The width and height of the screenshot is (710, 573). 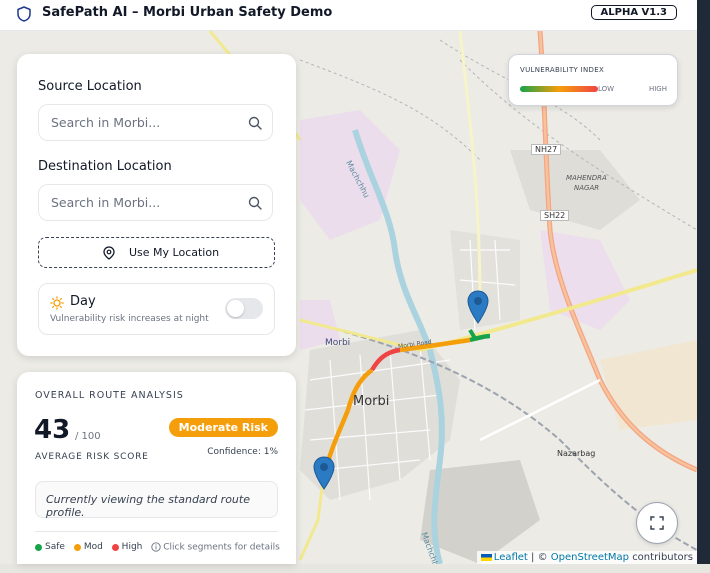 What do you see at coordinates (146, 122) in the screenshot?
I see `source-input` at bounding box center [146, 122].